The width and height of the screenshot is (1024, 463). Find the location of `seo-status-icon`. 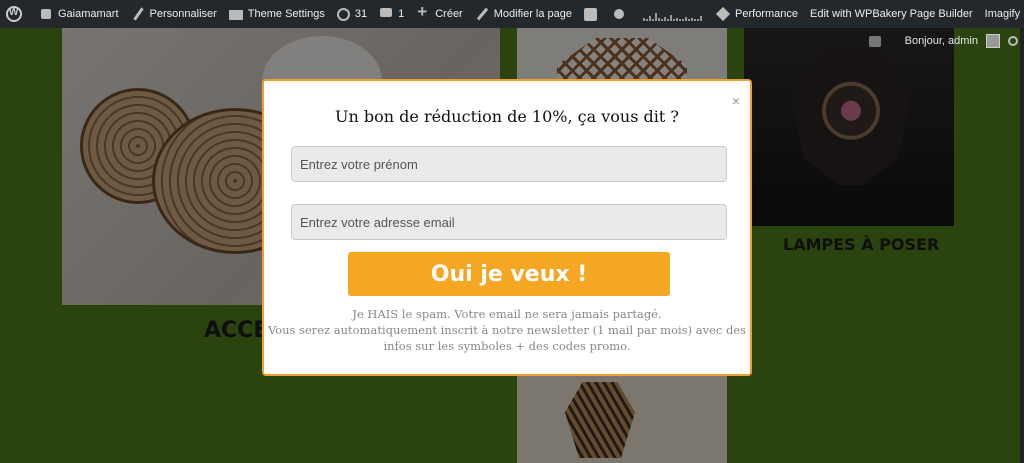

seo-status-icon is located at coordinates (619, 14).